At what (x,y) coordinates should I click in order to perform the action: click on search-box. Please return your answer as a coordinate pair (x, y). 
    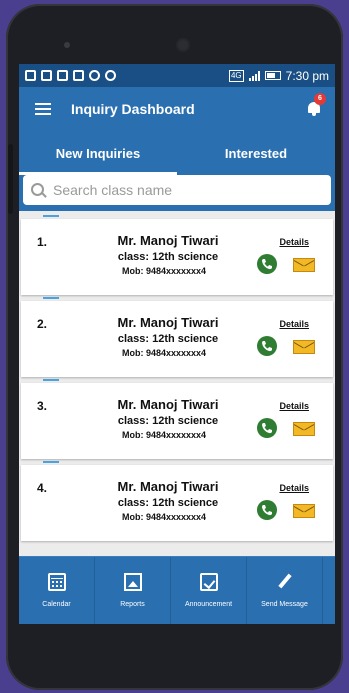
    Looking at the image, I should click on (177, 190).